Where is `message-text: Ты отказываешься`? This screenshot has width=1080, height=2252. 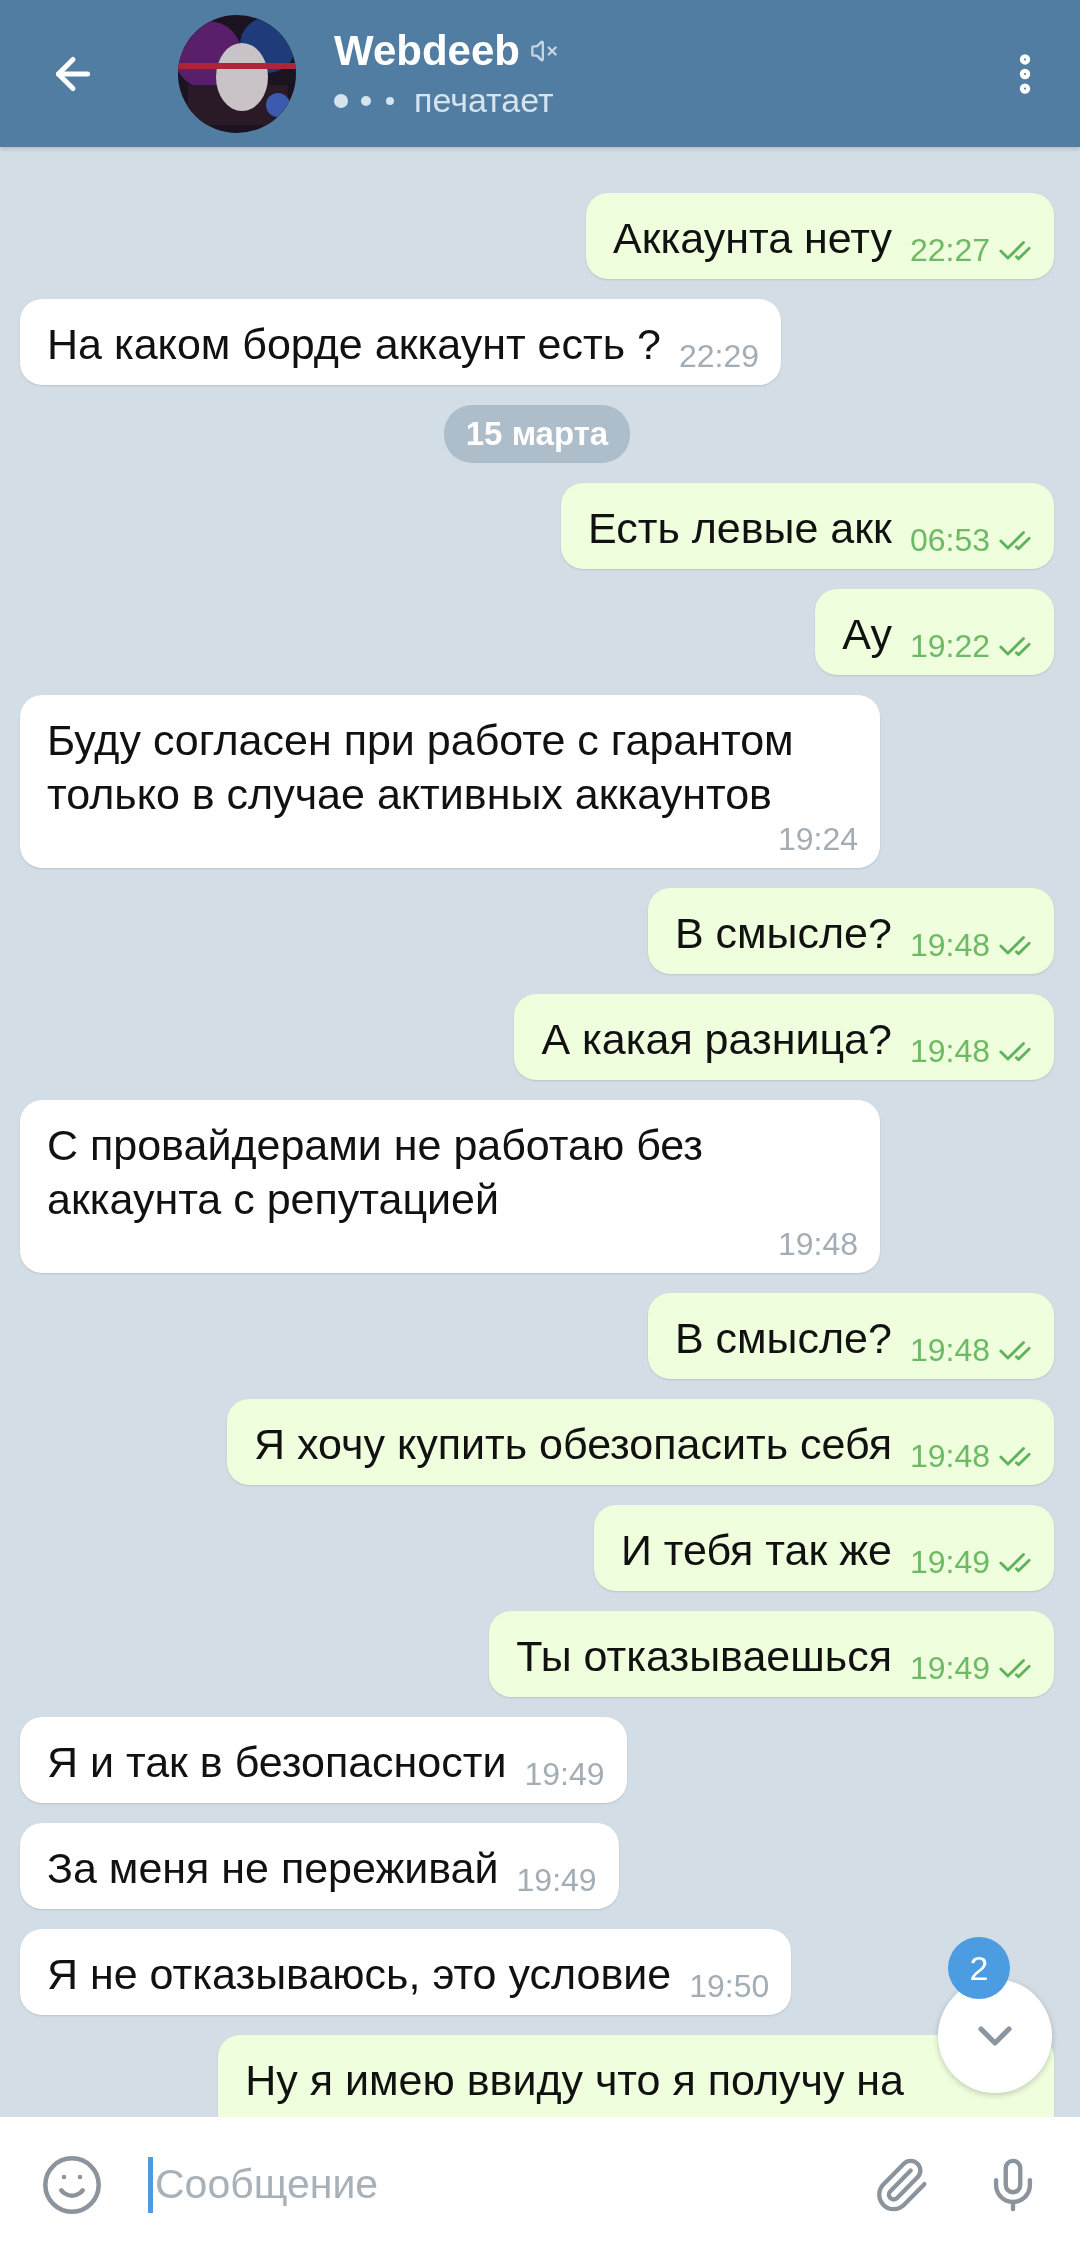 message-text: Ты отказываешься is located at coordinates (704, 1656).